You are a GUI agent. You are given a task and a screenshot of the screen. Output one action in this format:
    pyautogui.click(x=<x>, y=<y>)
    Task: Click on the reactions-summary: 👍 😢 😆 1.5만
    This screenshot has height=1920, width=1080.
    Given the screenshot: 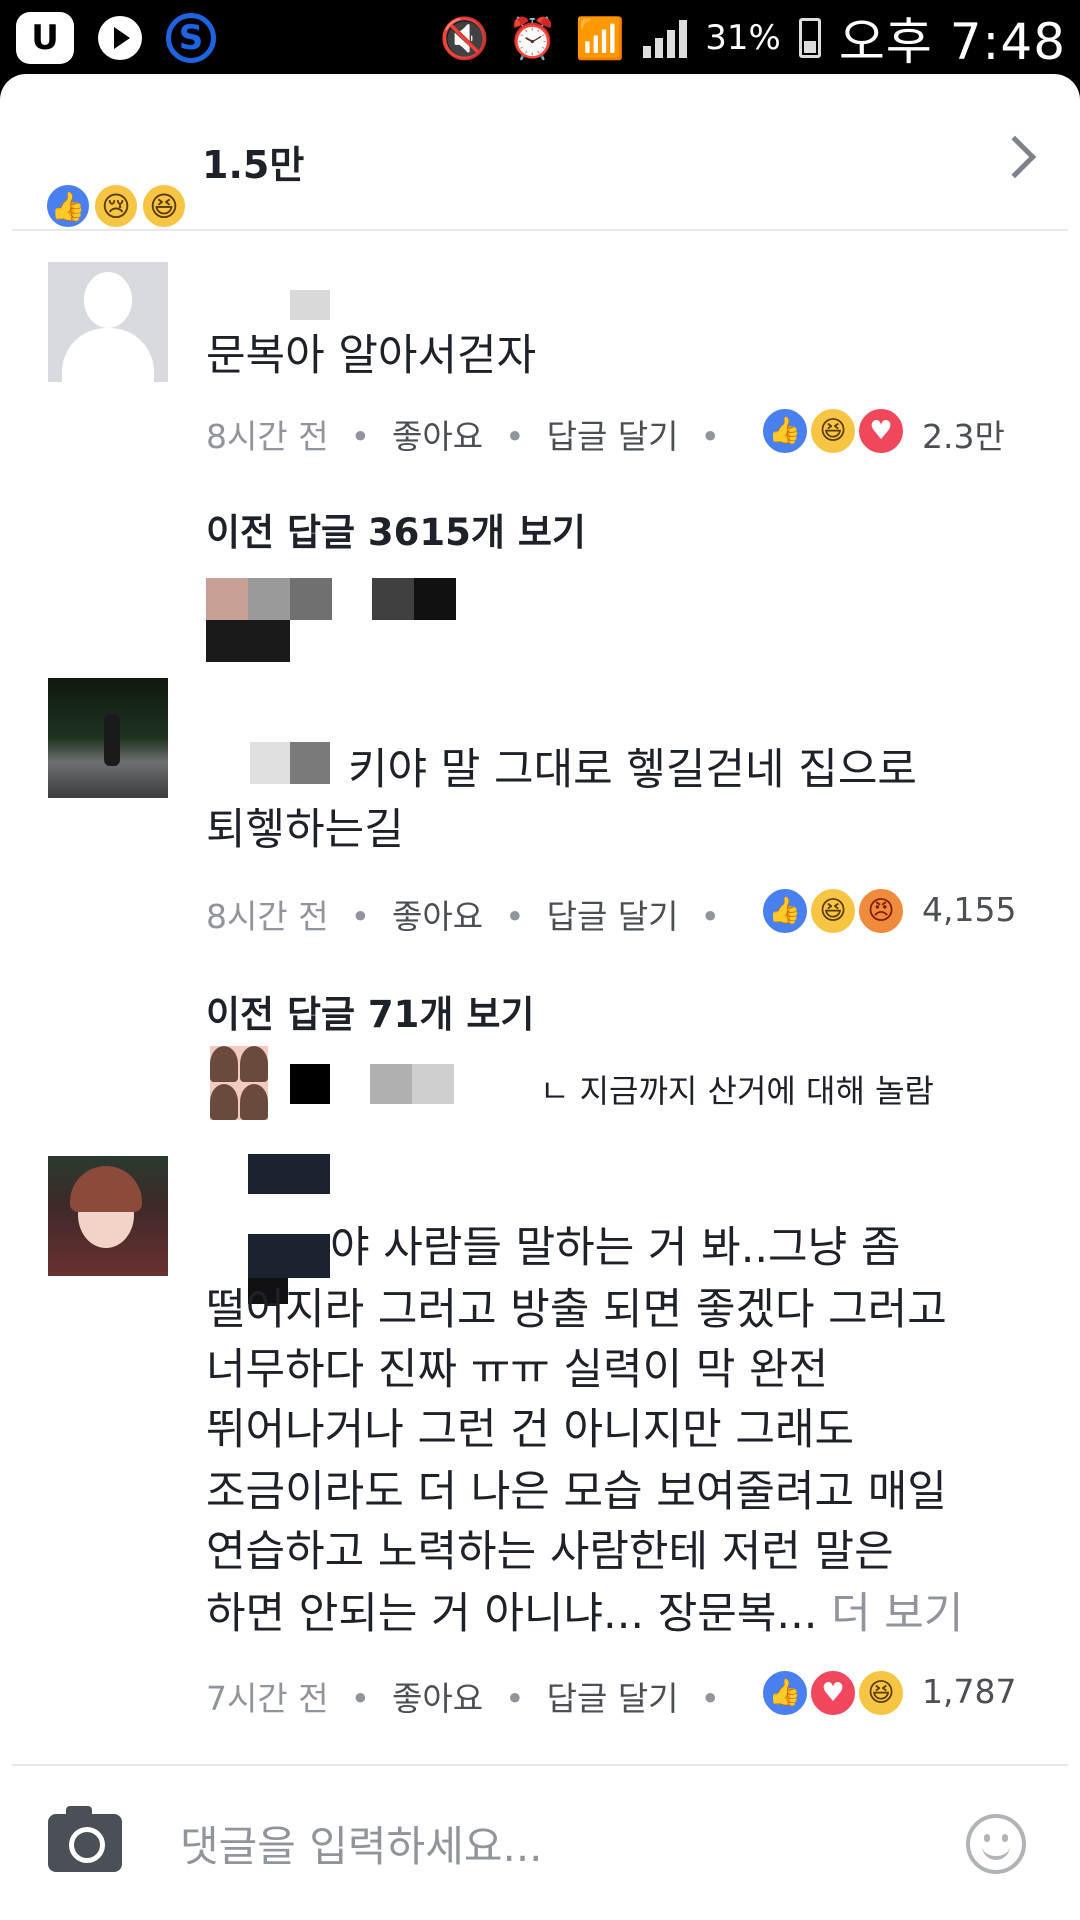 What is the action you would take?
    pyautogui.click(x=540, y=152)
    